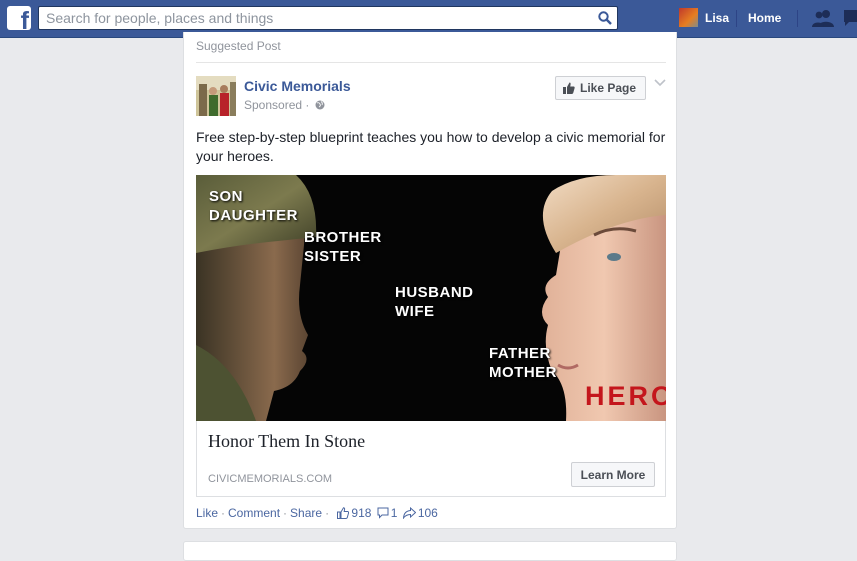  Describe the element at coordinates (523, 363) in the screenshot. I see `ad-text-father-mother: FATHER MOTHER` at that location.